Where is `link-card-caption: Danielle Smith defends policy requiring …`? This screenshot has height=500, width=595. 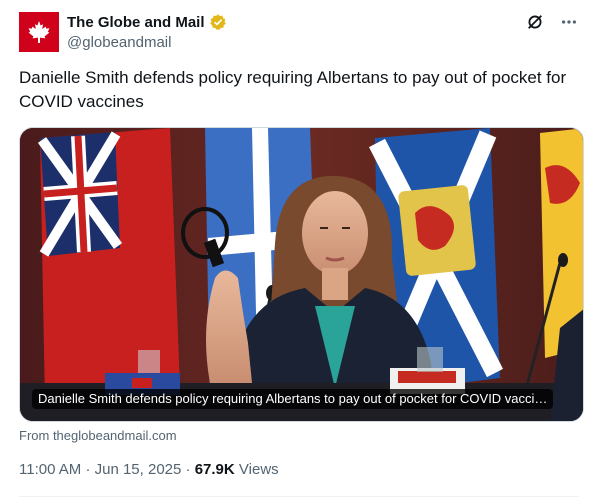
link-card-caption: Danielle Smith defends policy requiring … is located at coordinates (293, 399).